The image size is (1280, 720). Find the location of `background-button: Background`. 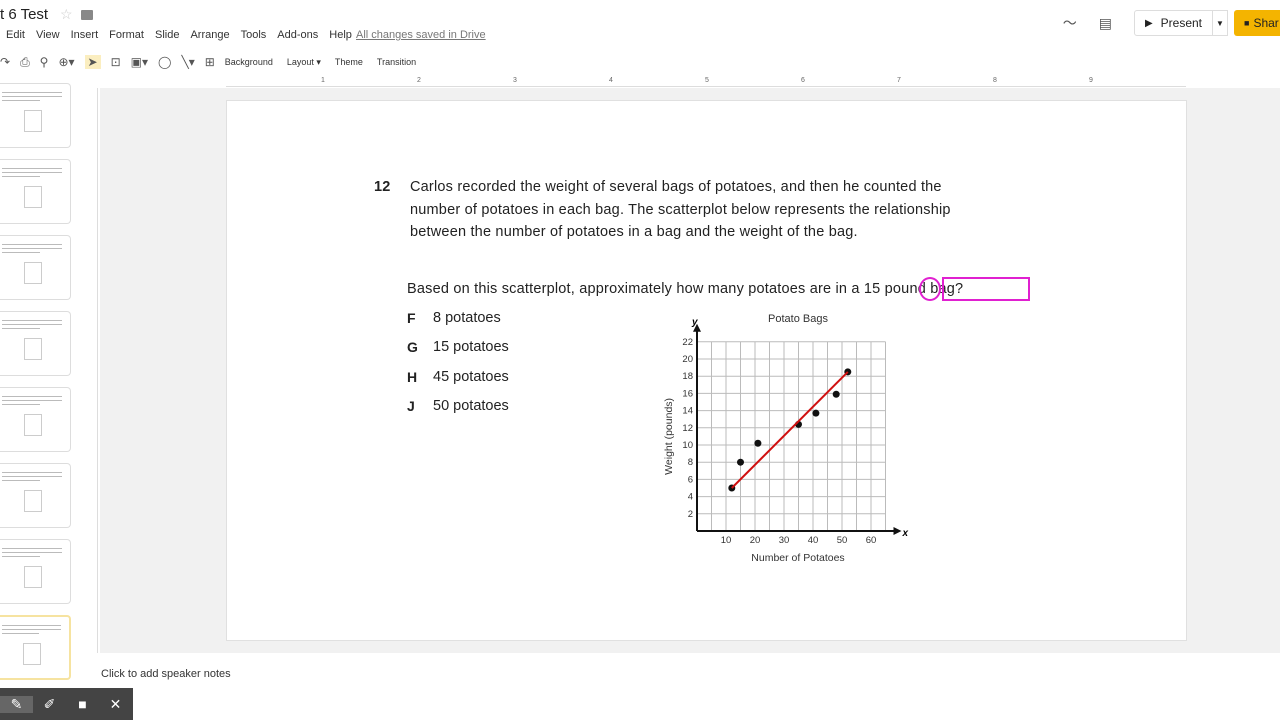

background-button: Background is located at coordinates (249, 62).